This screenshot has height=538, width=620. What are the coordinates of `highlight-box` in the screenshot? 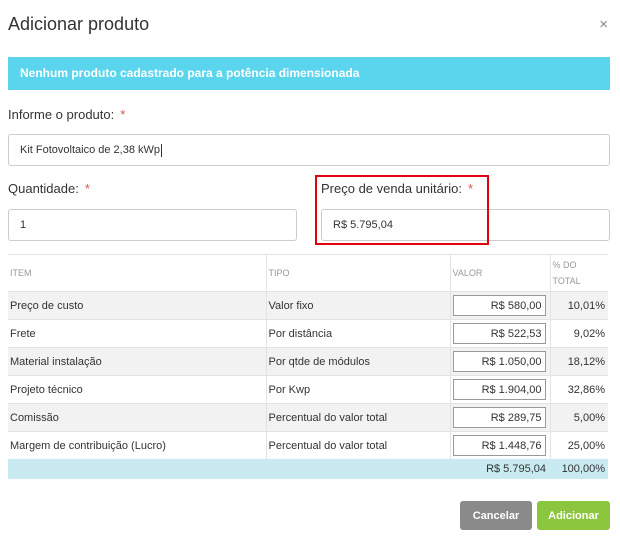 It's located at (402, 210).